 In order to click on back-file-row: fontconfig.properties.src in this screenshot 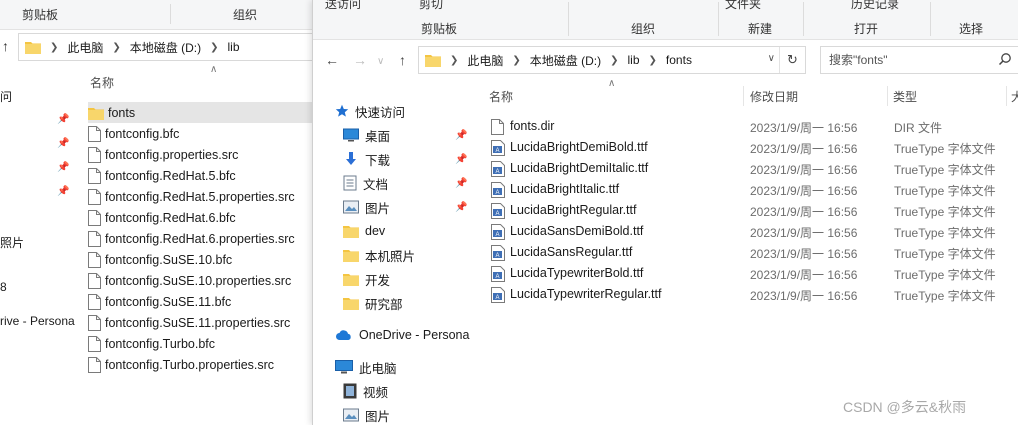, I will do `click(203, 154)`.